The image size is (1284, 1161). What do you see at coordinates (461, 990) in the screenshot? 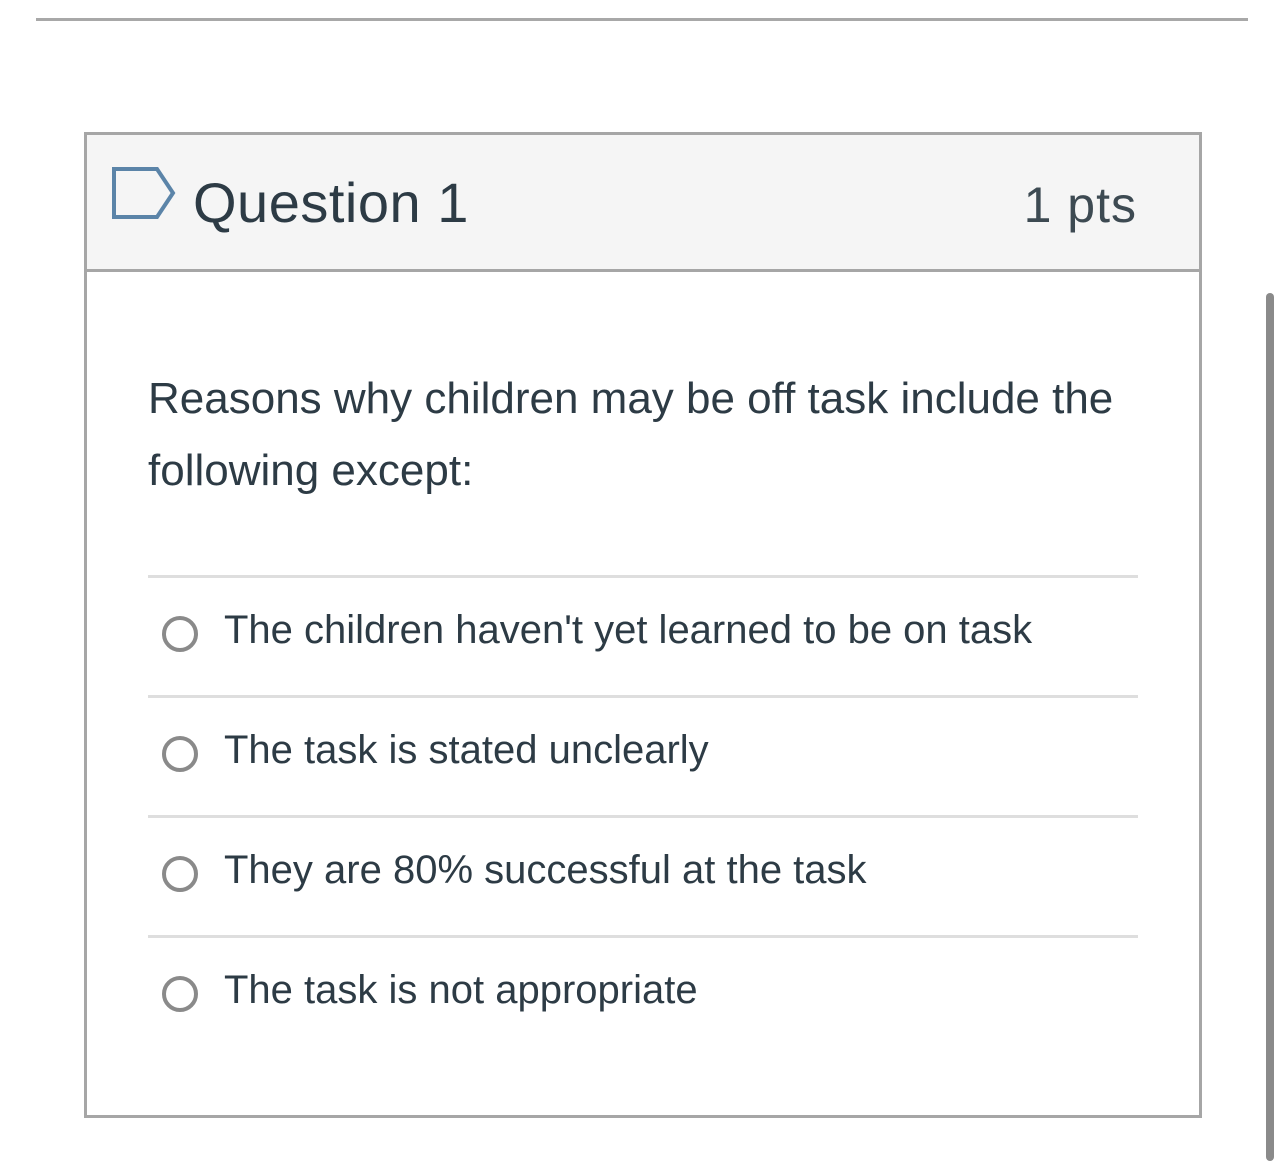
I see `answer-label: The task is not appropriate` at bounding box center [461, 990].